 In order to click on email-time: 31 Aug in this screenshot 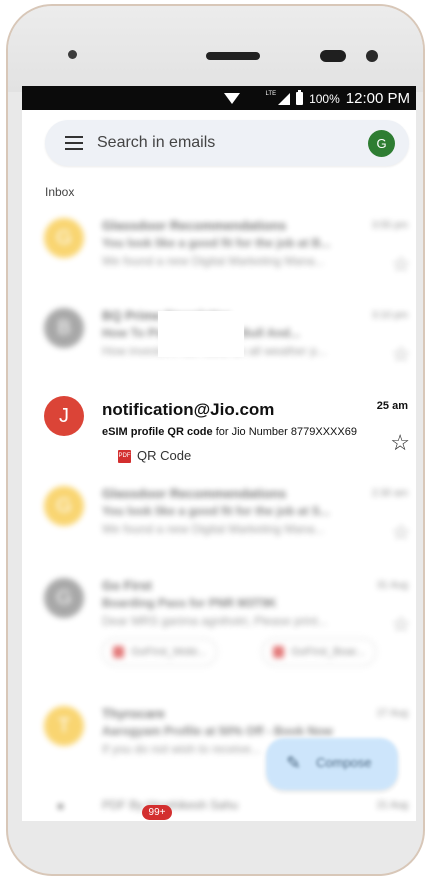, I will do `click(392, 585)`.